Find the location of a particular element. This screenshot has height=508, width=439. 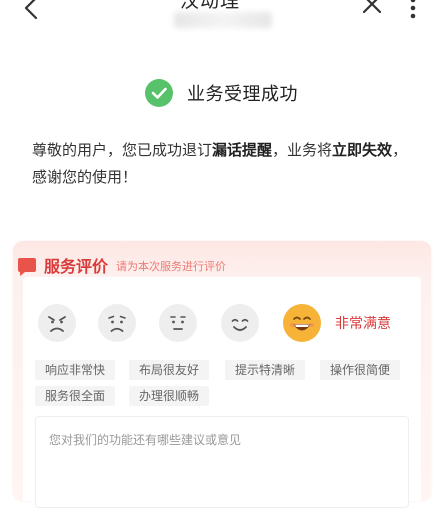

service-name: 漏话提醒 is located at coordinates (242, 150).